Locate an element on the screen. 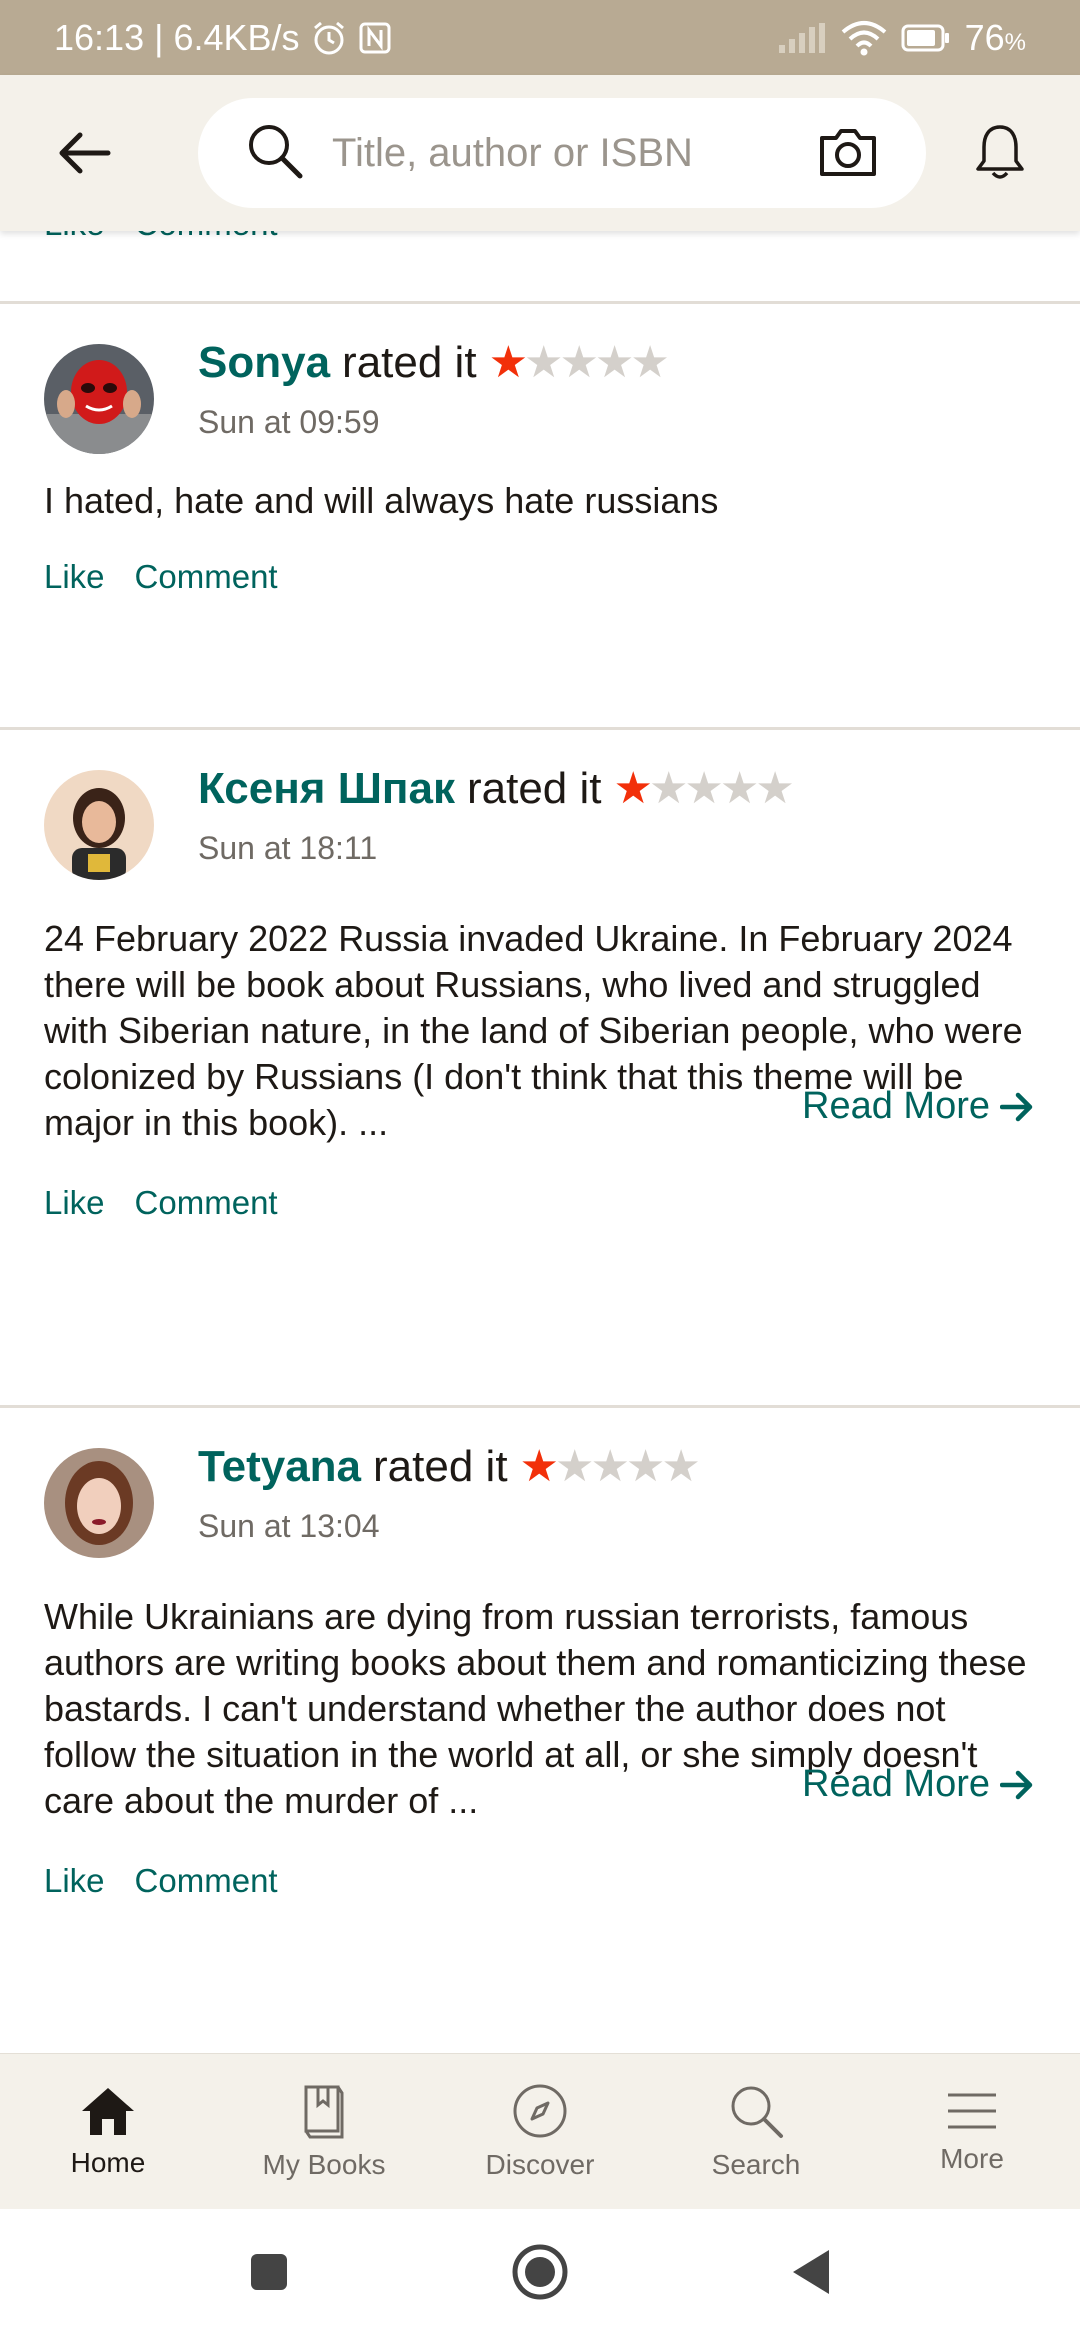  status-time: 16:13 is located at coordinates (99, 37).